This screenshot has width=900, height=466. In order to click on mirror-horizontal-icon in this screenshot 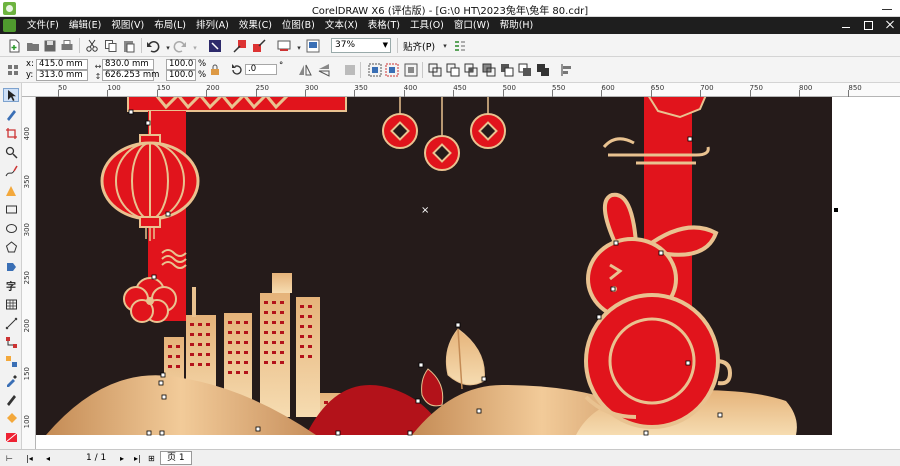, I will do `click(305, 70)`.